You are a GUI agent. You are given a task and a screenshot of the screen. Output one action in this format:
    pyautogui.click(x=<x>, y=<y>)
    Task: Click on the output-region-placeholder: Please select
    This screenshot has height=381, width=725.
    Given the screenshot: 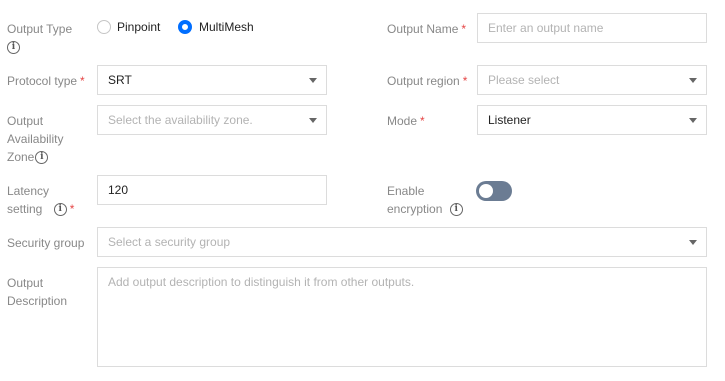 What is the action you would take?
    pyautogui.click(x=524, y=80)
    